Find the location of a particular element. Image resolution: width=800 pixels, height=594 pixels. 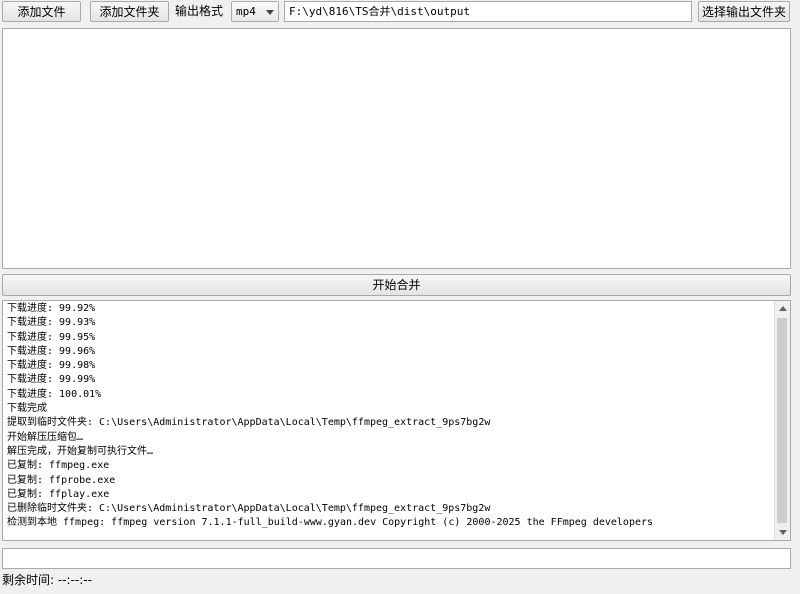

add-file-button: 添加文件 is located at coordinates (41, 11).